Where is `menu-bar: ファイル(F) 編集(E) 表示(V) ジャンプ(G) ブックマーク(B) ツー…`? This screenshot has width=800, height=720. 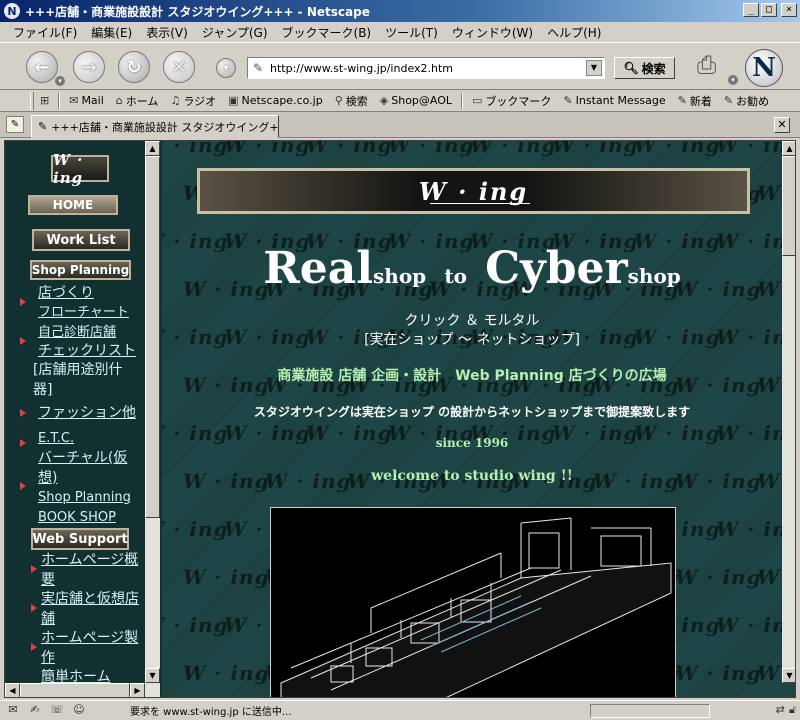 menu-bar: ファイル(F) 編集(E) 表示(V) ジャンプ(G) ブックマーク(B) ツー… is located at coordinates (400, 32).